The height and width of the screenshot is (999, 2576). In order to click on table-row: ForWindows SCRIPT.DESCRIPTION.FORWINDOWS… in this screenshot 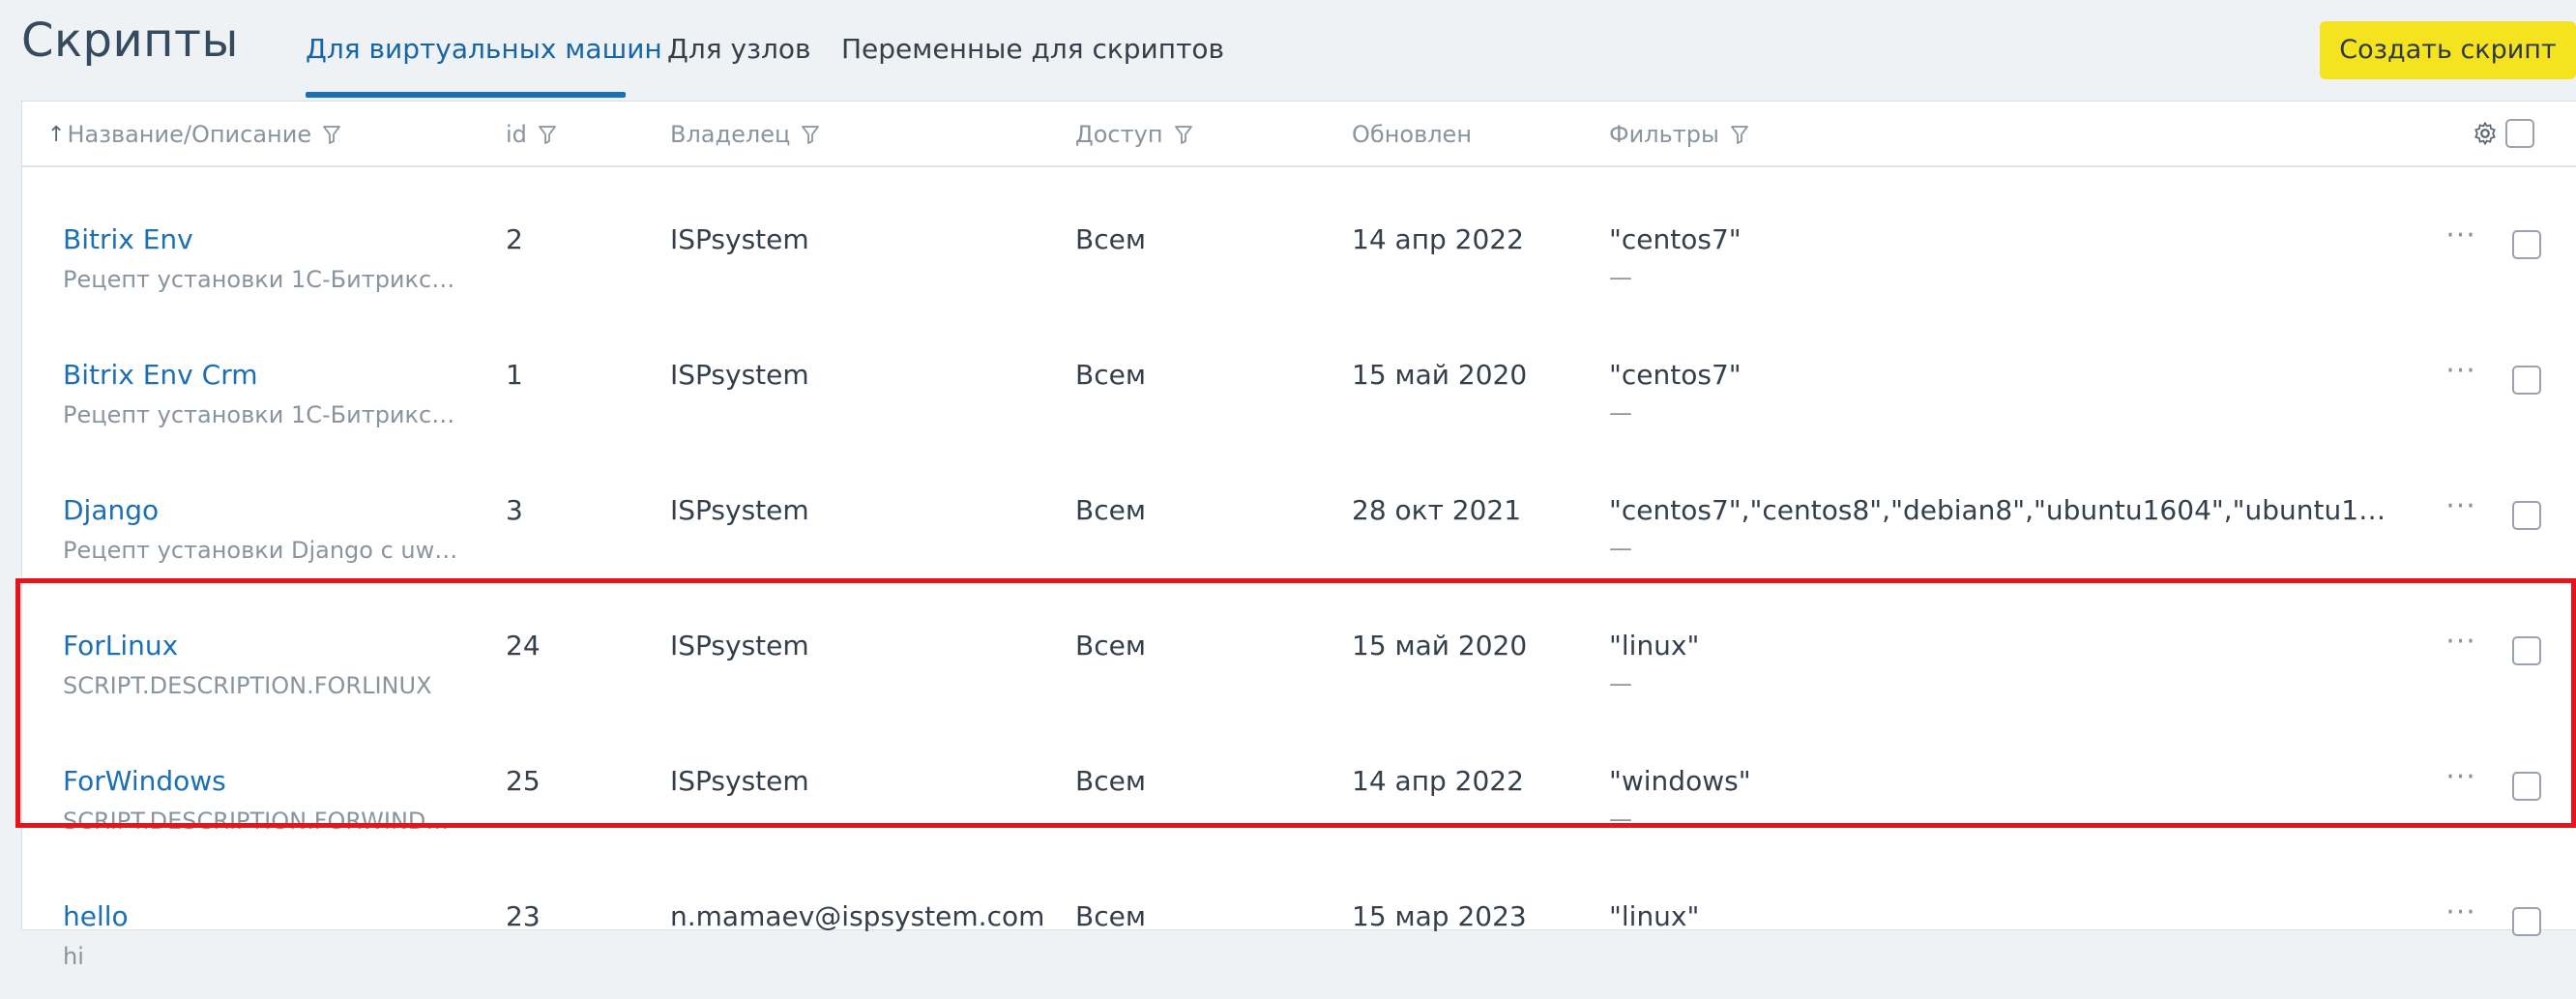, I will do `click(1299, 796)`.